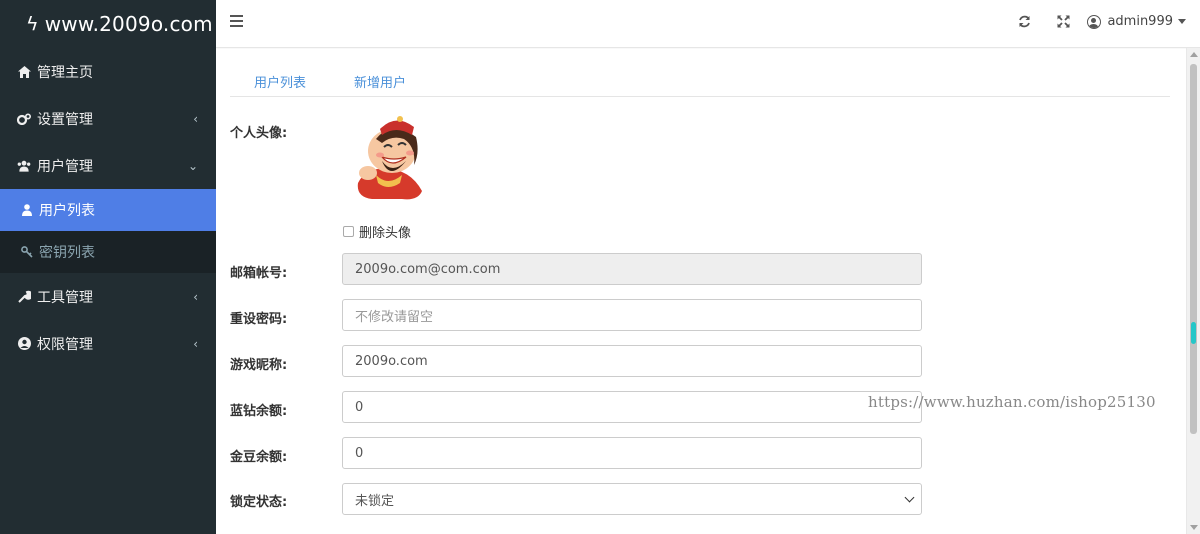 The height and width of the screenshot is (534, 1200). Describe the element at coordinates (385, 233) in the screenshot. I see `delete-avatar-label: 删除头像` at that location.